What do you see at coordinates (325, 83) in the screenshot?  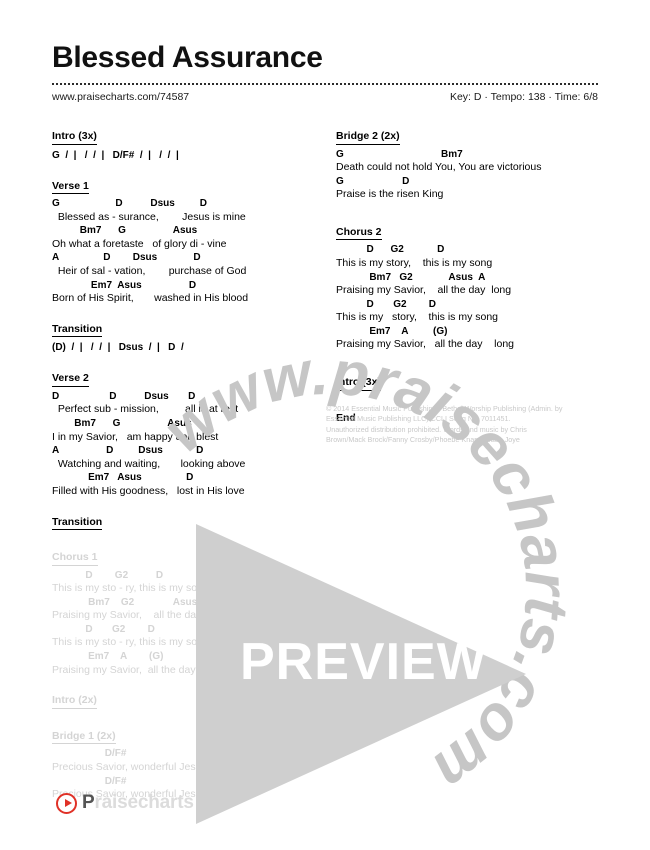 I see `header-divider` at bounding box center [325, 83].